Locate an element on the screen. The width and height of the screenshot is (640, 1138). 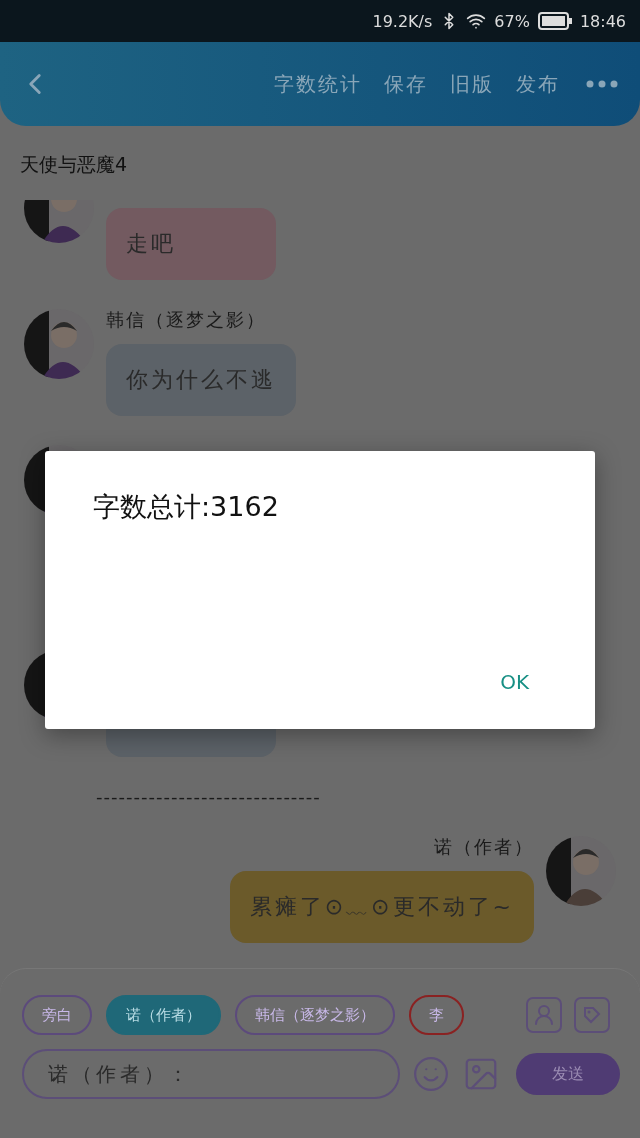
battery-icon is located at coordinates (554, 21).